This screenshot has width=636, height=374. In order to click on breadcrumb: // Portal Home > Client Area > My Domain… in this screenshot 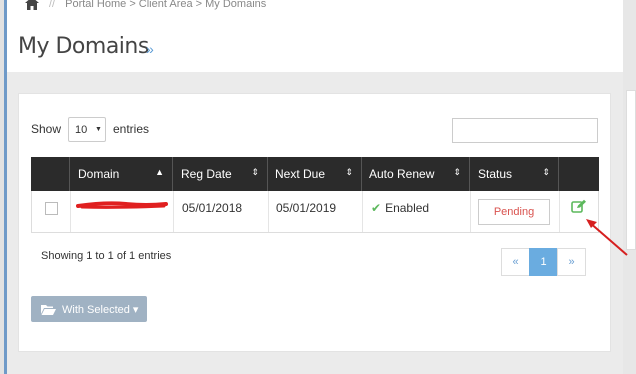, I will do `click(145, 5)`.